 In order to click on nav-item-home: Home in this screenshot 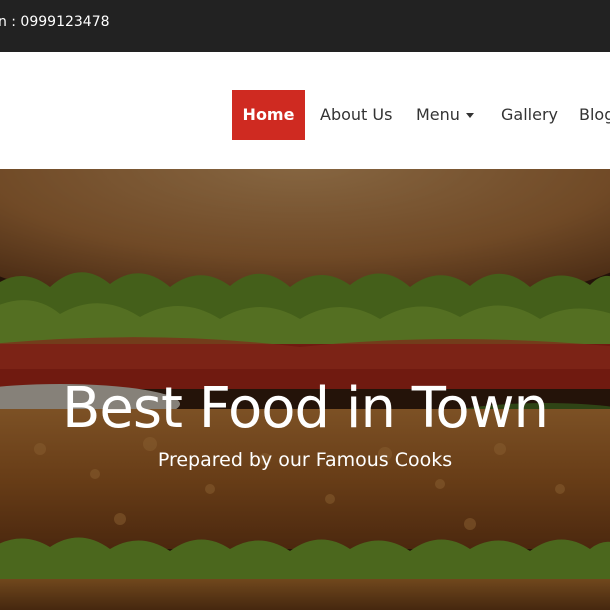, I will do `click(268, 115)`.